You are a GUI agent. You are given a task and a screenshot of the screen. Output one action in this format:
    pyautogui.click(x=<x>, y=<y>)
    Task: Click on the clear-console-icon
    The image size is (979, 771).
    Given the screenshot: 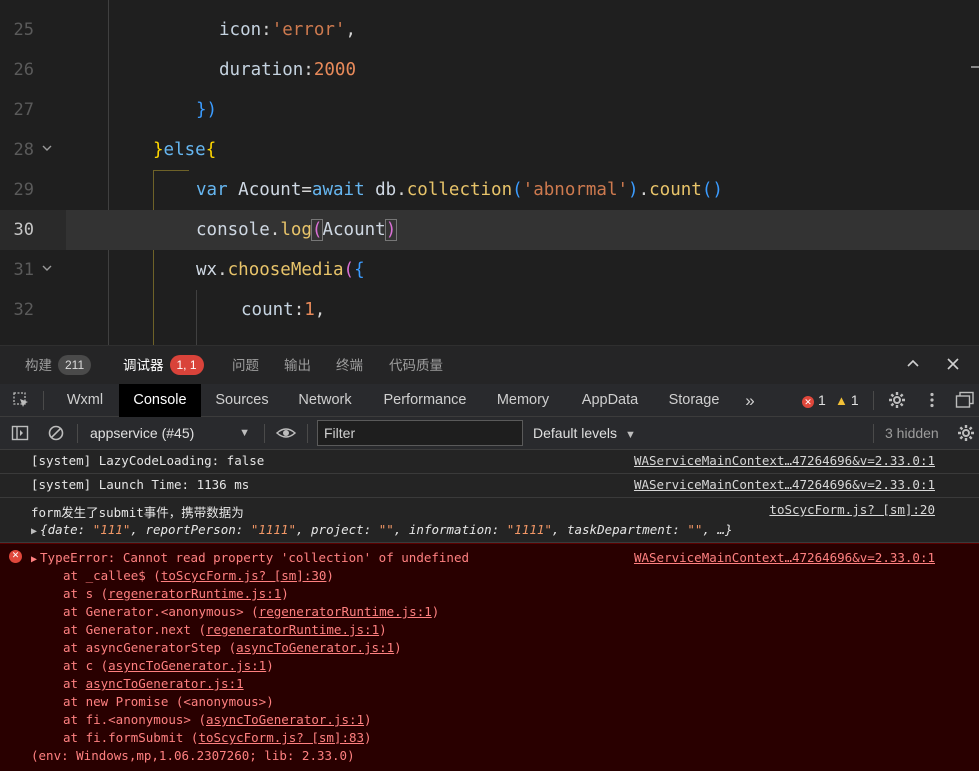 What is the action you would take?
    pyautogui.click(x=56, y=434)
    